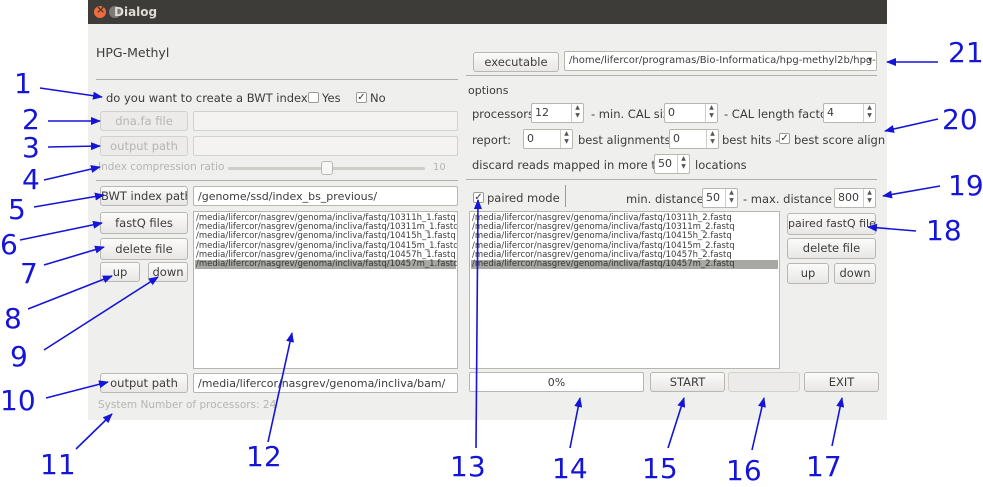 This screenshot has height=487, width=983. What do you see at coordinates (23, 83) in the screenshot?
I see `annotation-1: 1` at bounding box center [23, 83].